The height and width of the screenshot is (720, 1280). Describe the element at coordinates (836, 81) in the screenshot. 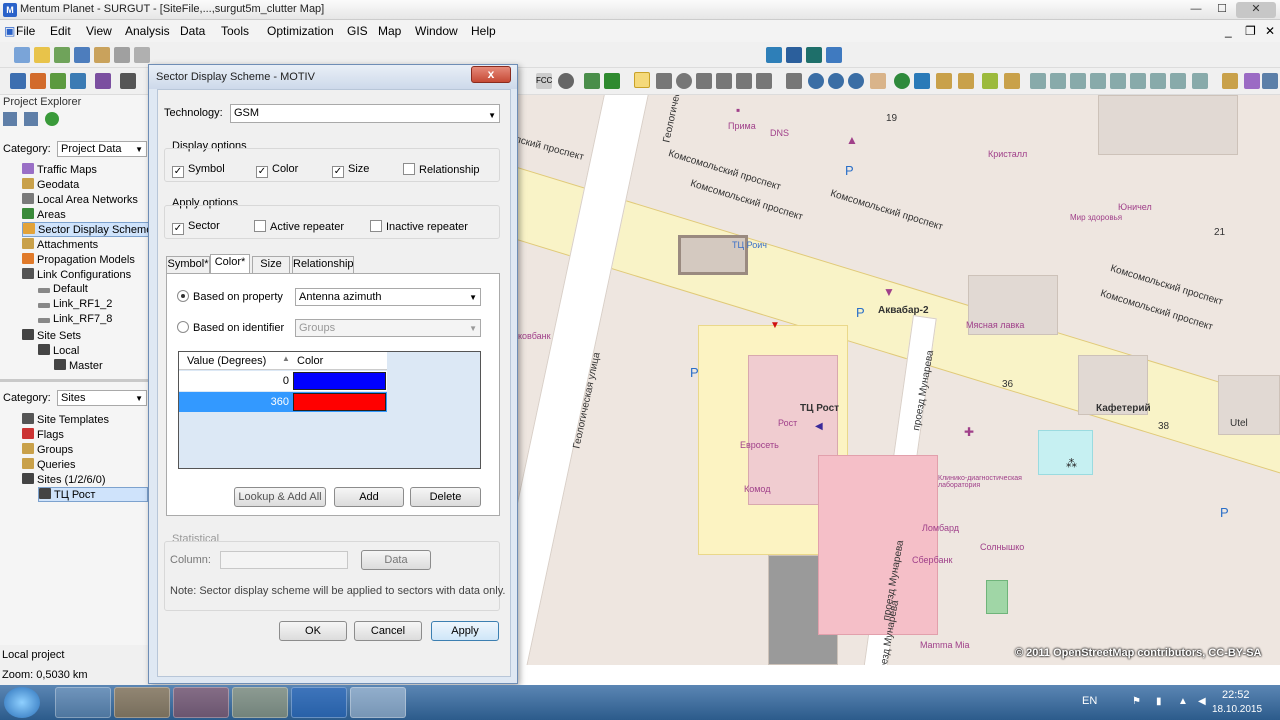

I see `zoom-out-icon` at that location.